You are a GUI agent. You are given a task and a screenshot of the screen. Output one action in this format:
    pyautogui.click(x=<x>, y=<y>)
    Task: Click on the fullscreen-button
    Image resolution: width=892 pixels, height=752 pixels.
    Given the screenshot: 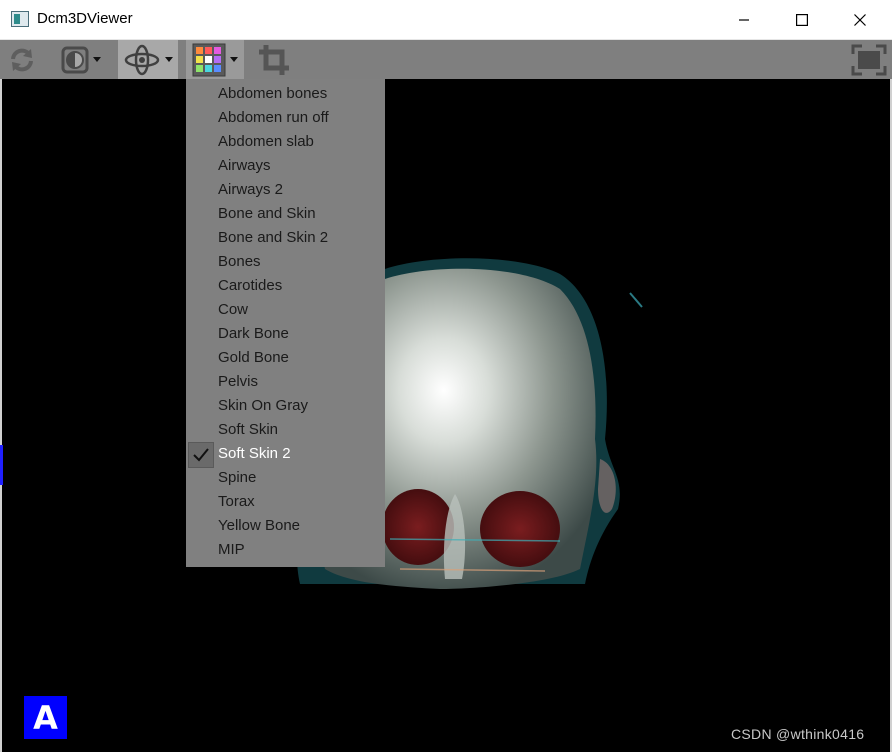 What is the action you would take?
    pyautogui.click(x=869, y=59)
    